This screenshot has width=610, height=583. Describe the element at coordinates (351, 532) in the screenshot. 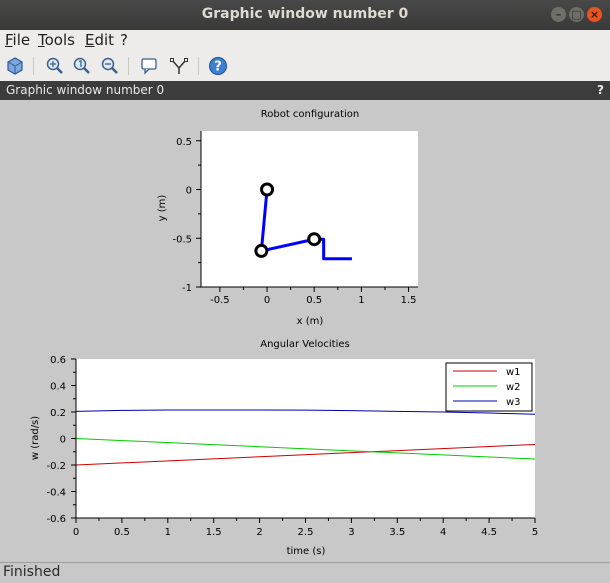

I see `chart2-xtick-label: 3` at that location.